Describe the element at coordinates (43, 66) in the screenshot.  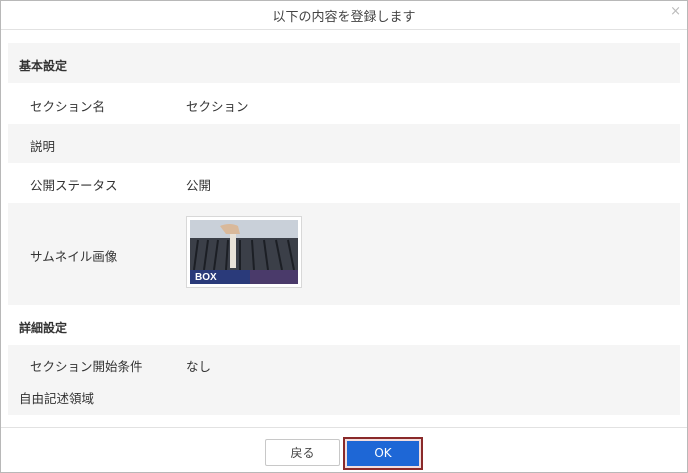
I see `basic-settings-title: 基本設定` at that location.